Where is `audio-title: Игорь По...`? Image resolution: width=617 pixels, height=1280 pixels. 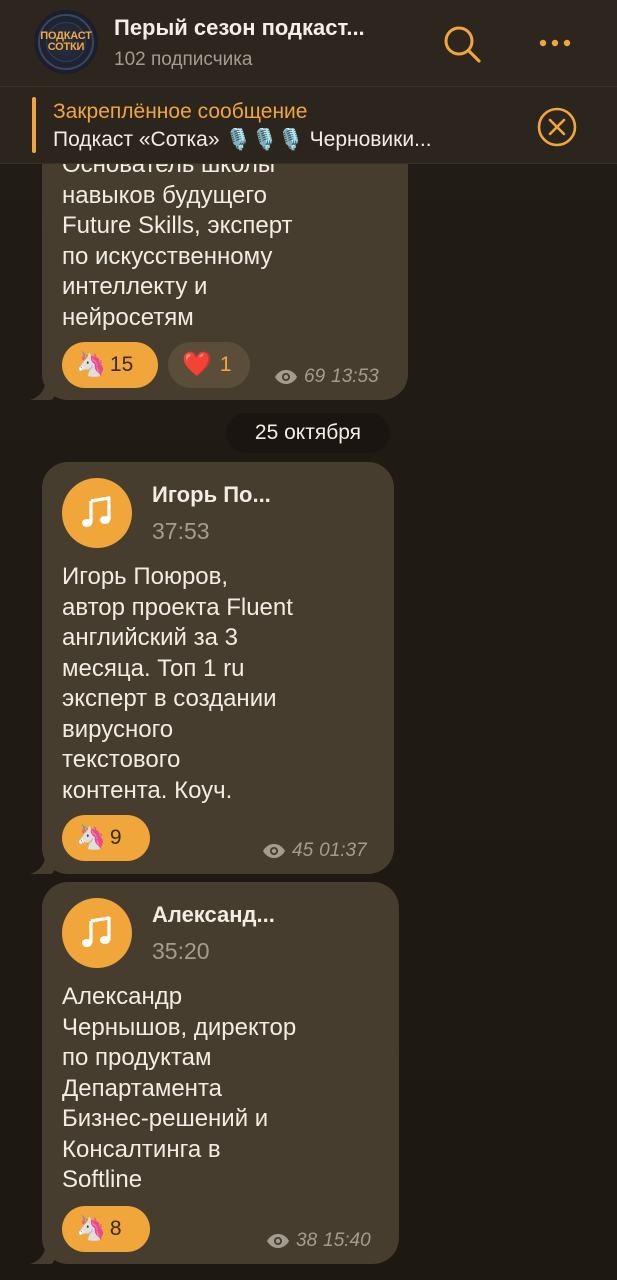
audio-title: Игорь По... is located at coordinates (211, 494).